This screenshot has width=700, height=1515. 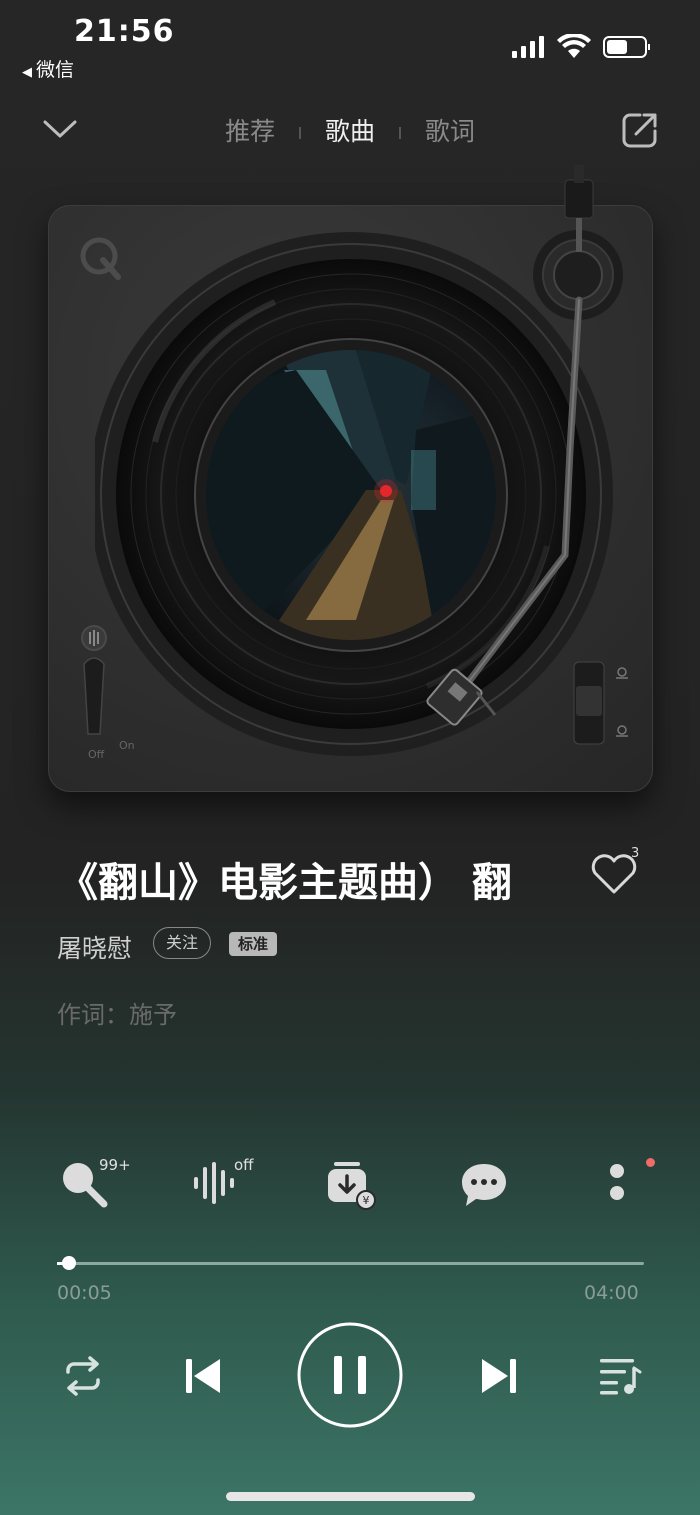 I want to click on artist-name: 屠晓慰, so click(x=94, y=947).